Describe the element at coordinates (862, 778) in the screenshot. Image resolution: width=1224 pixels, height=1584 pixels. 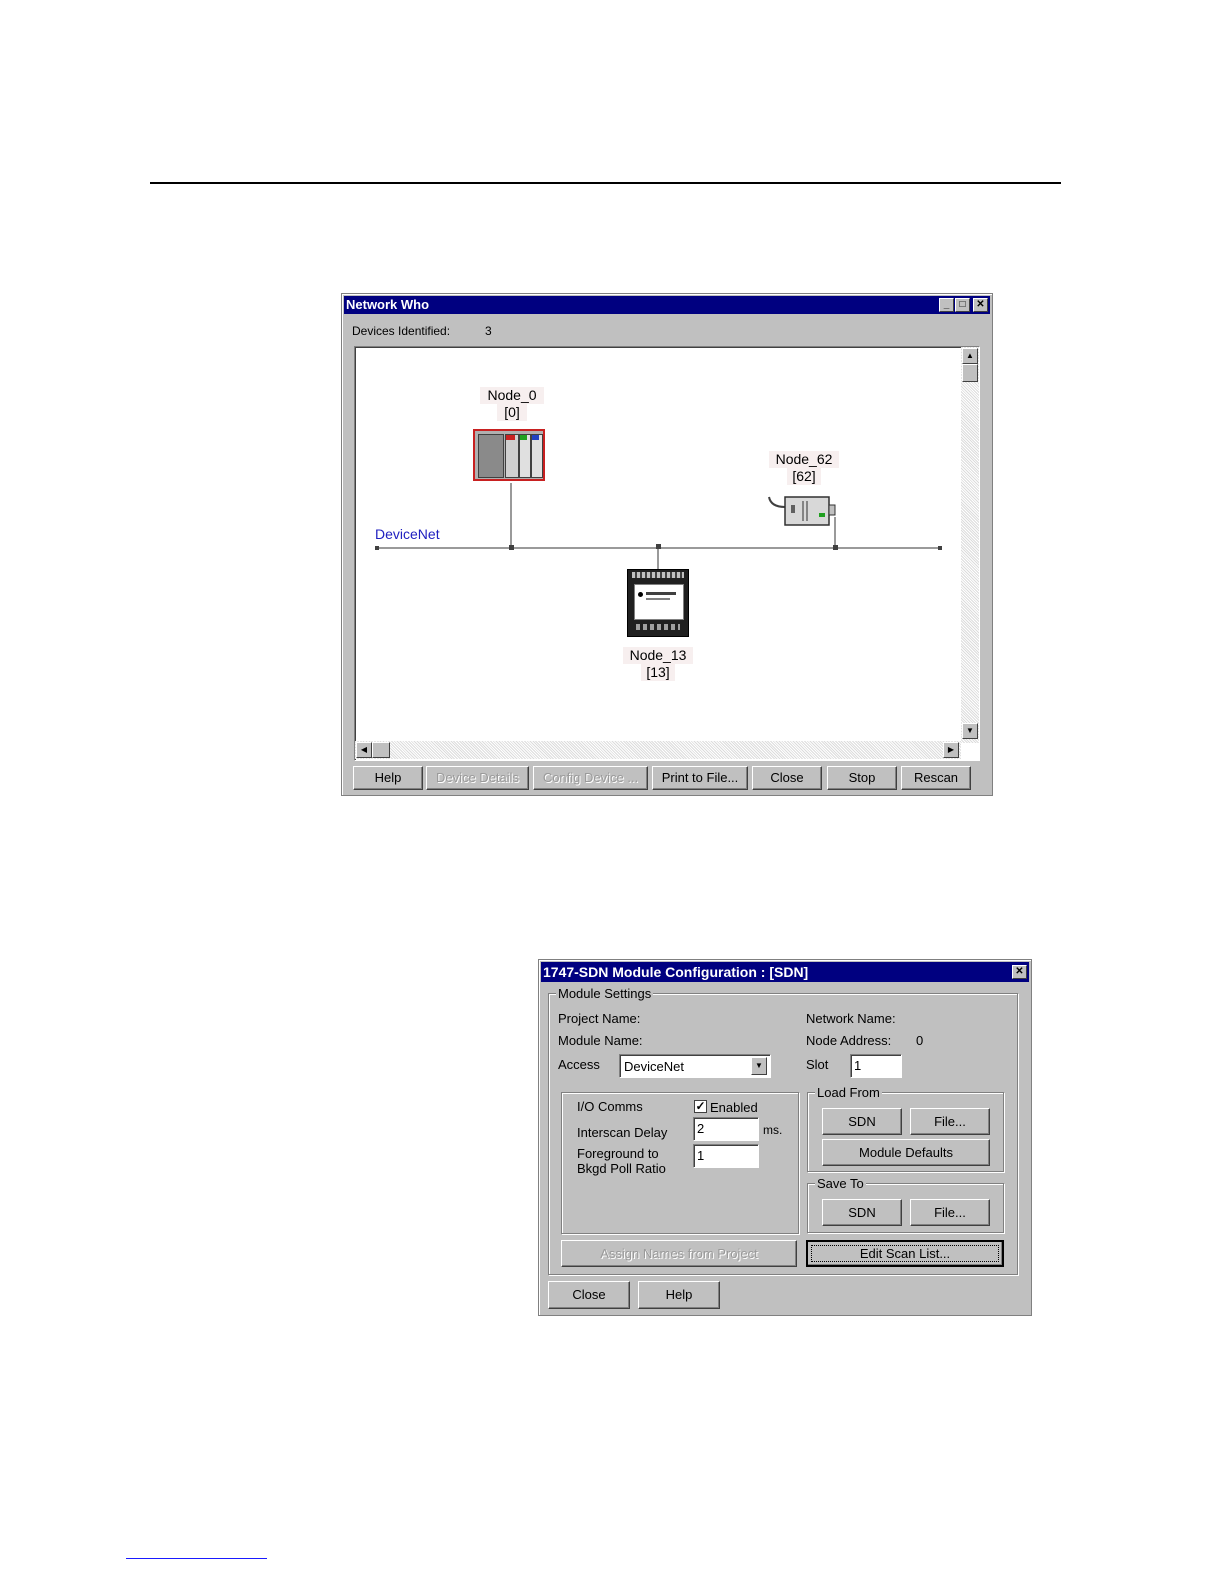
I see `stop-button: Stop` at that location.